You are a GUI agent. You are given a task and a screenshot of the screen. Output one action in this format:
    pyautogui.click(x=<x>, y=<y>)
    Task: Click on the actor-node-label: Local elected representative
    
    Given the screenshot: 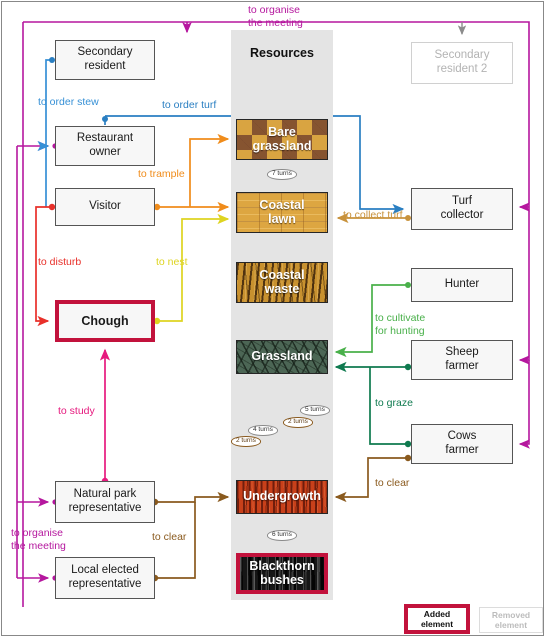 What is the action you would take?
    pyautogui.click(x=105, y=577)
    